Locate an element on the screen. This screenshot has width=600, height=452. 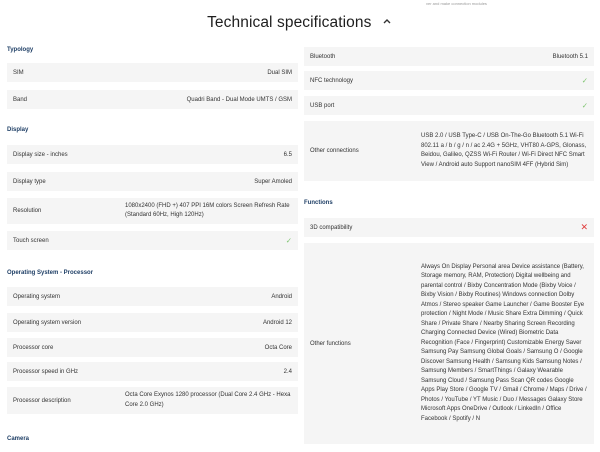
spec-label: Other functions is located at coordinates (330, 343).